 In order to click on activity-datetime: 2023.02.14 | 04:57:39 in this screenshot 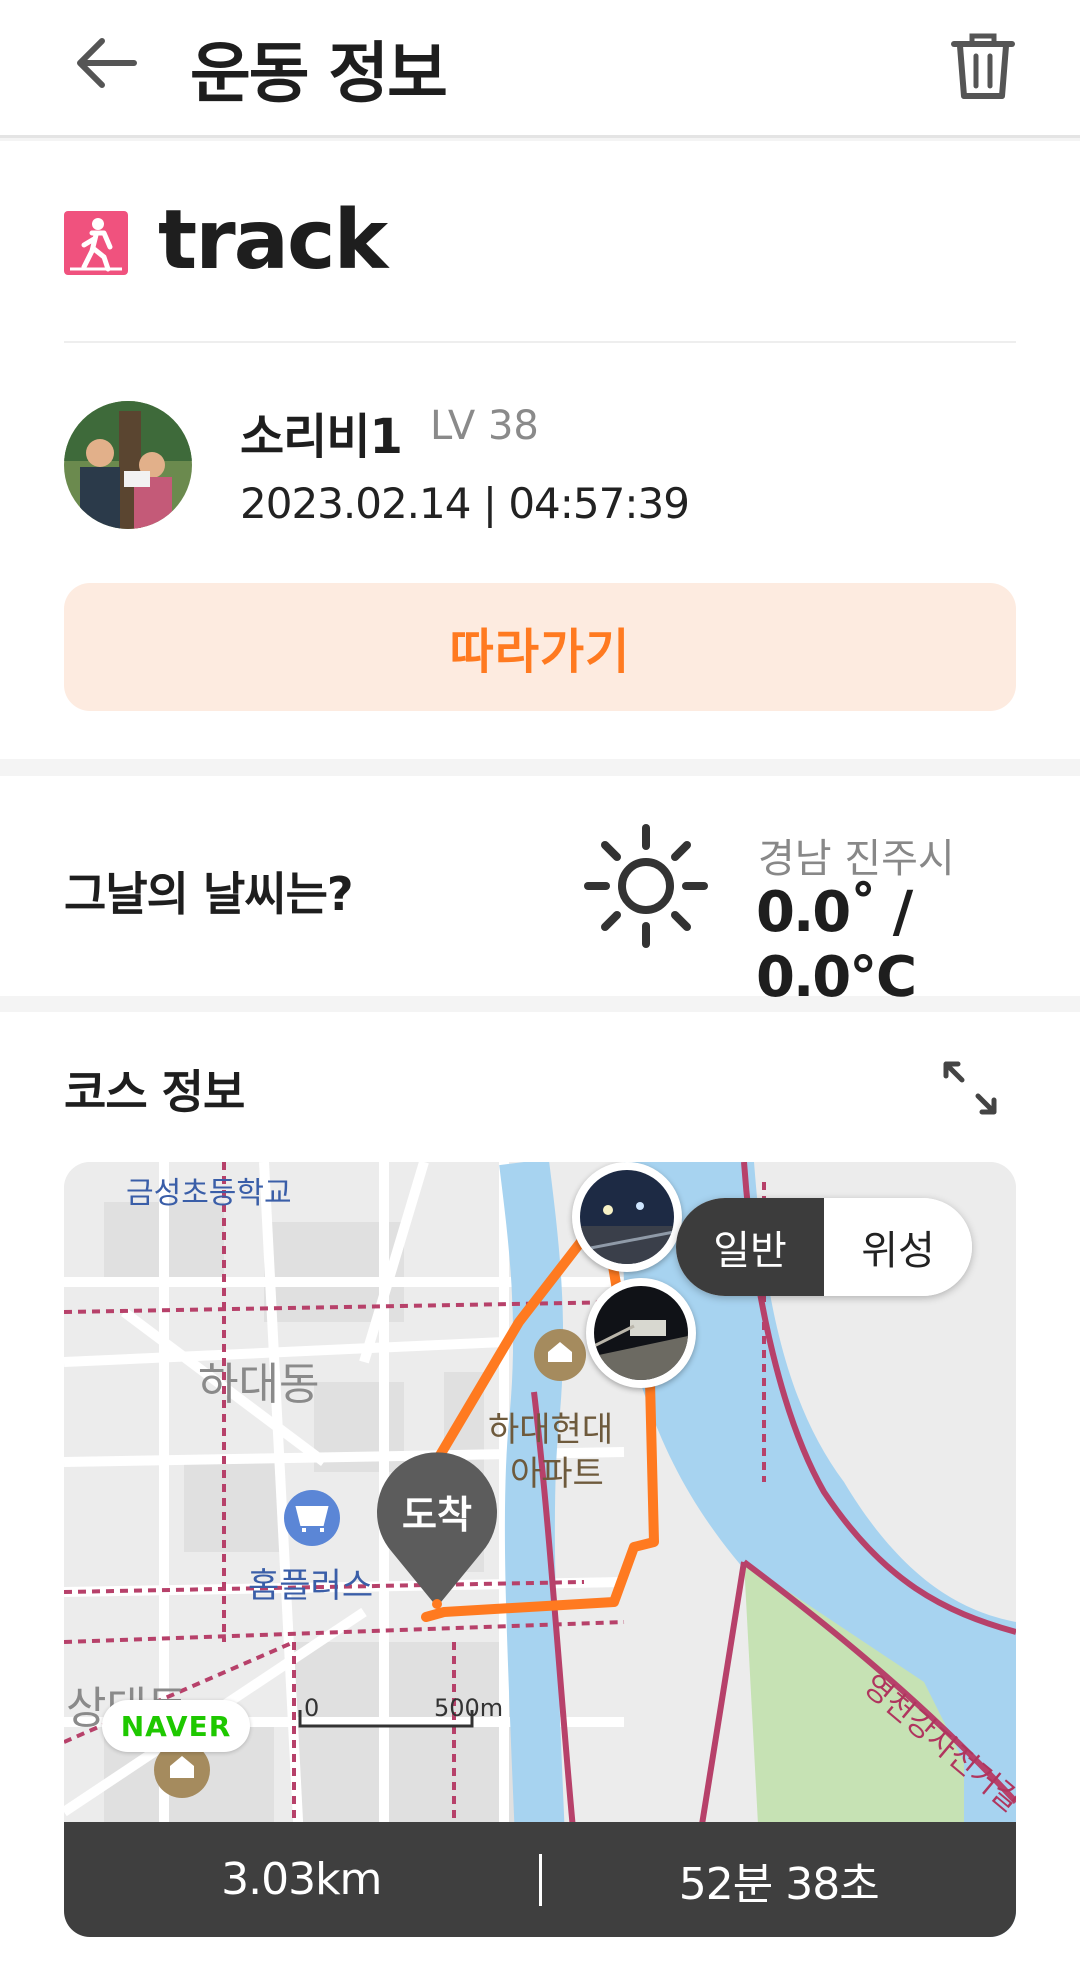, I will do `click(465, 503)`.